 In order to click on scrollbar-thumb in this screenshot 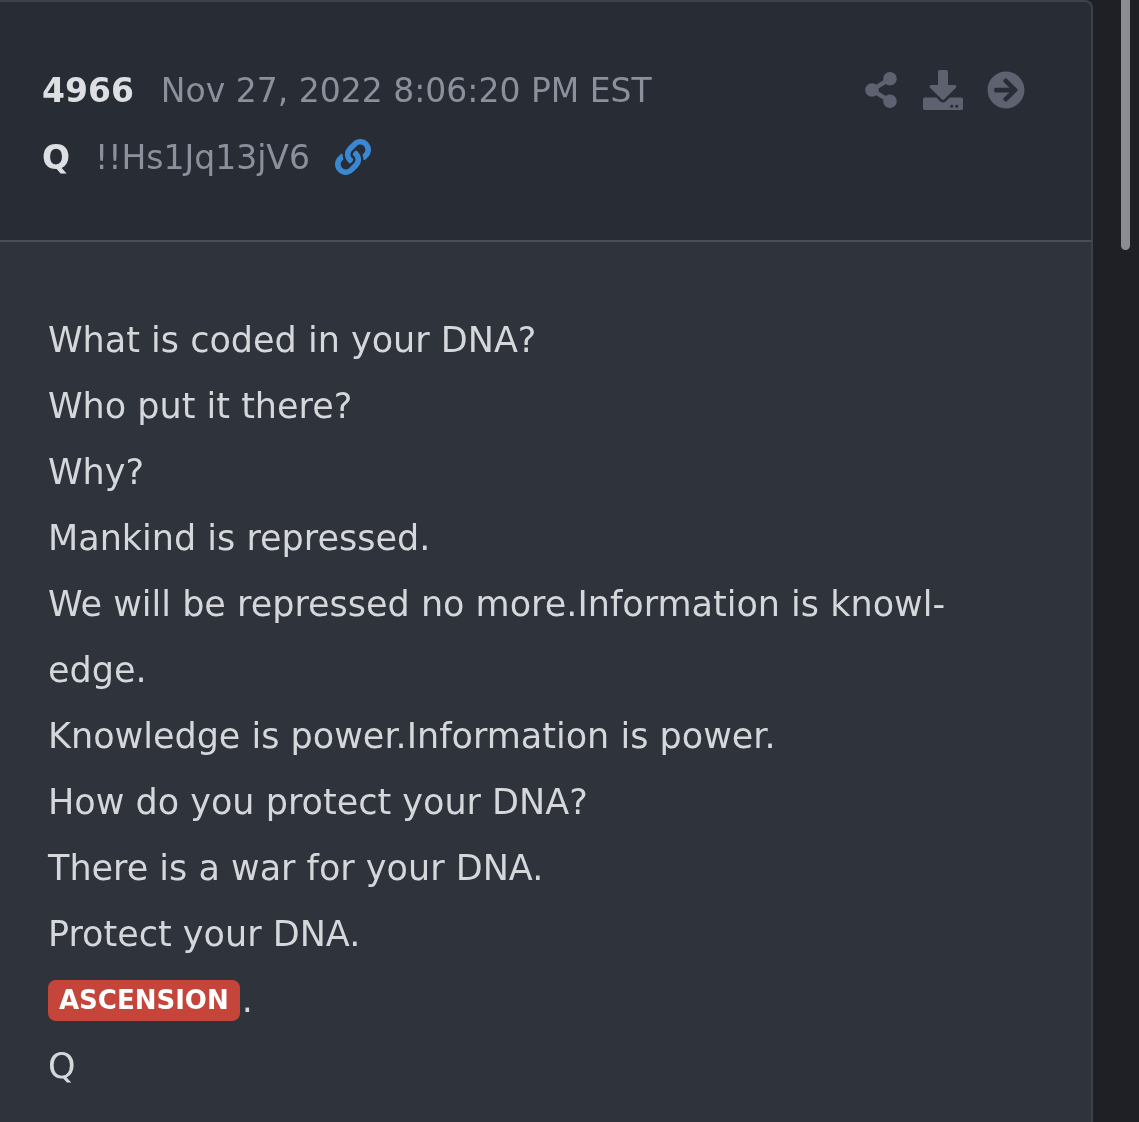, I will do `click(1125, 125)`.